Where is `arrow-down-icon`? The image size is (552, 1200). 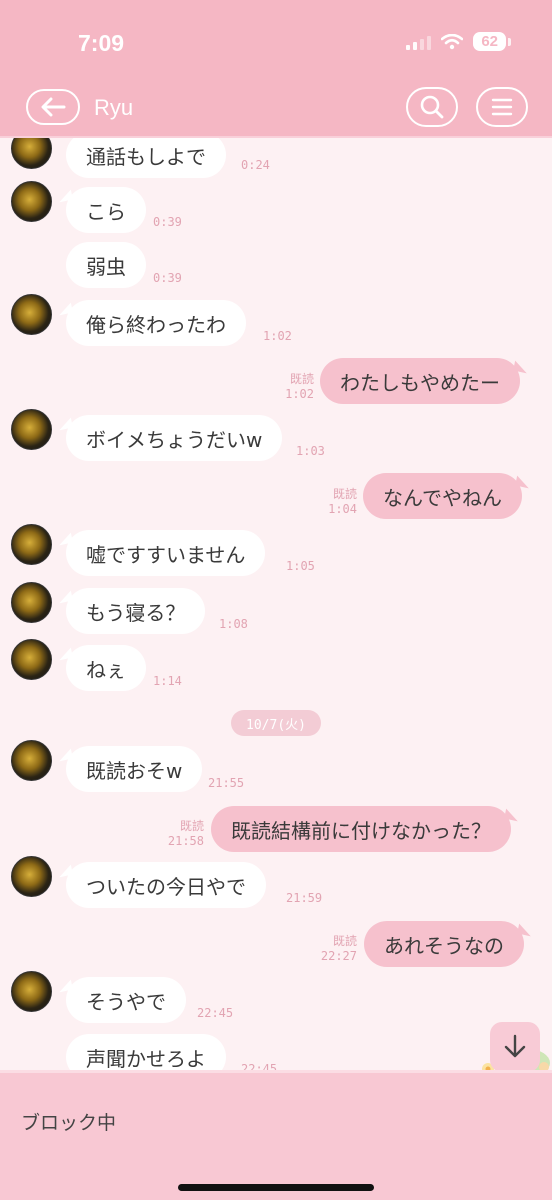 arrow-down-icon is located at coordinates (515, 1046).